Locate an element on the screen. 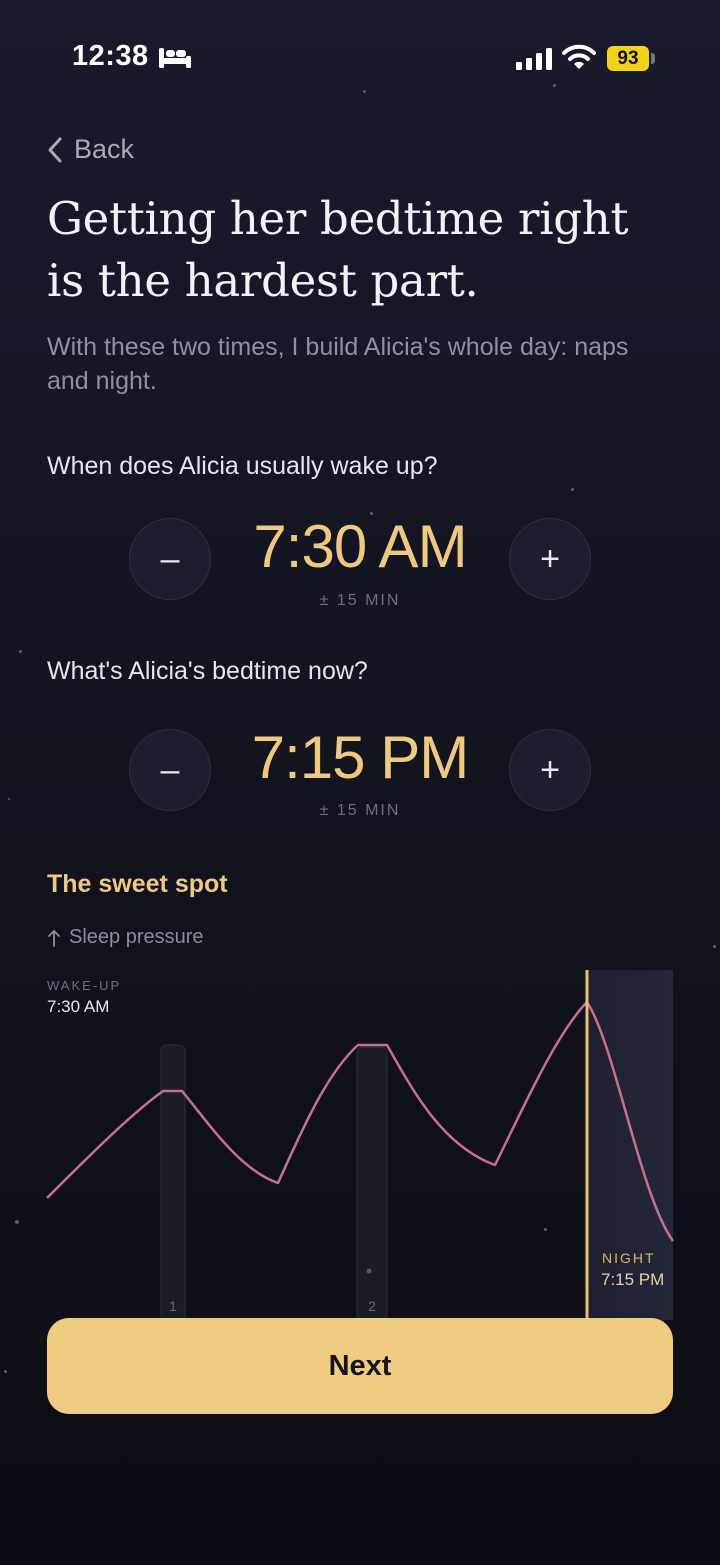  wake-increase-button: + is located at coordinates (550, 559).